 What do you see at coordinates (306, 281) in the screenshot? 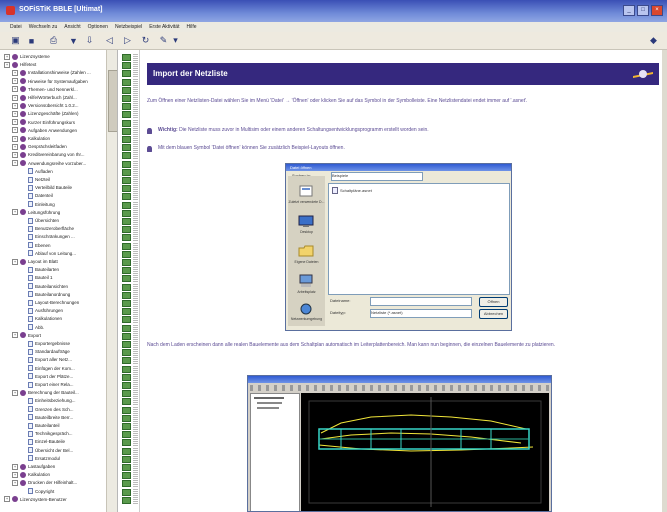
I see `my-computer-icon` at bounding box center [306, 281].